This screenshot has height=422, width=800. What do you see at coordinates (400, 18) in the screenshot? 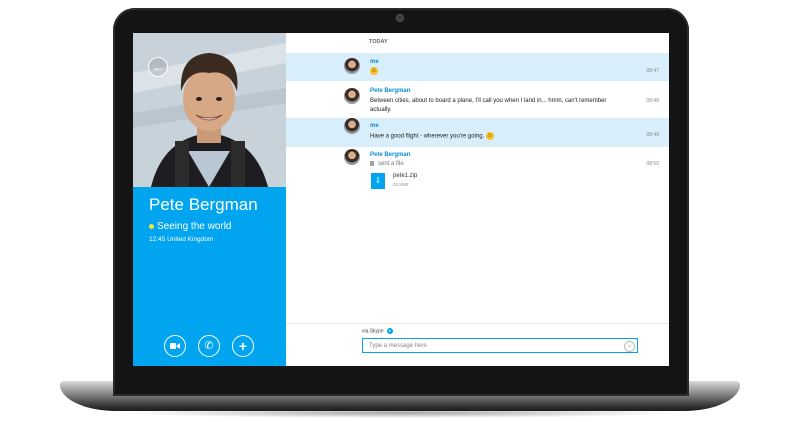
I see `webcam-icon` at bounding box center [400, 18].